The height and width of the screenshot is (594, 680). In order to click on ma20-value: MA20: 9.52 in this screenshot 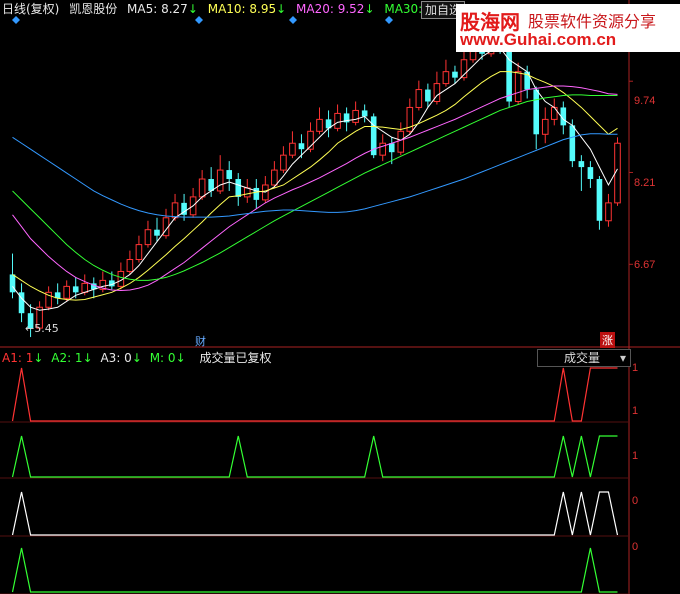, I will do `click(330, 9)`.